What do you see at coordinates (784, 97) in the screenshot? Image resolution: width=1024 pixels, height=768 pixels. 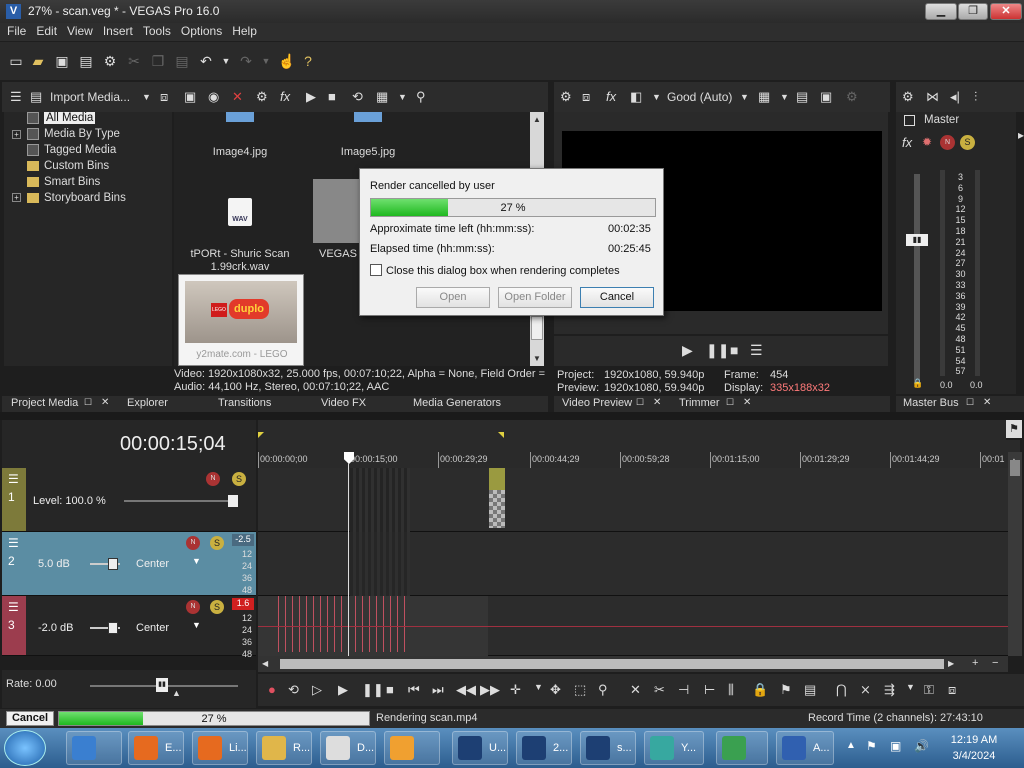 I see `overlays-dropdown-icon: ▼` at bounding box center [784, 97].